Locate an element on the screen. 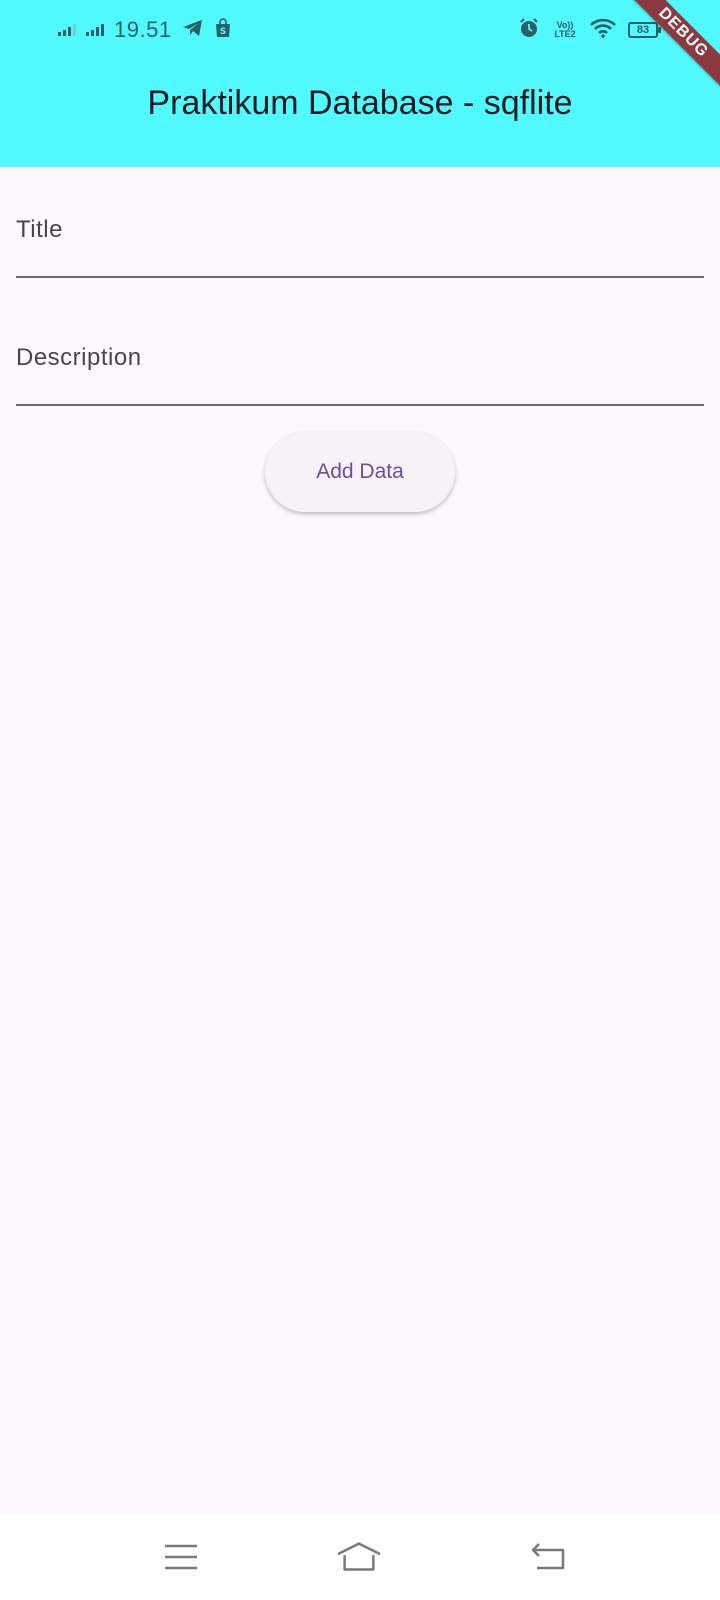  battery-icon: 83 is located at coordinates (644, 30).